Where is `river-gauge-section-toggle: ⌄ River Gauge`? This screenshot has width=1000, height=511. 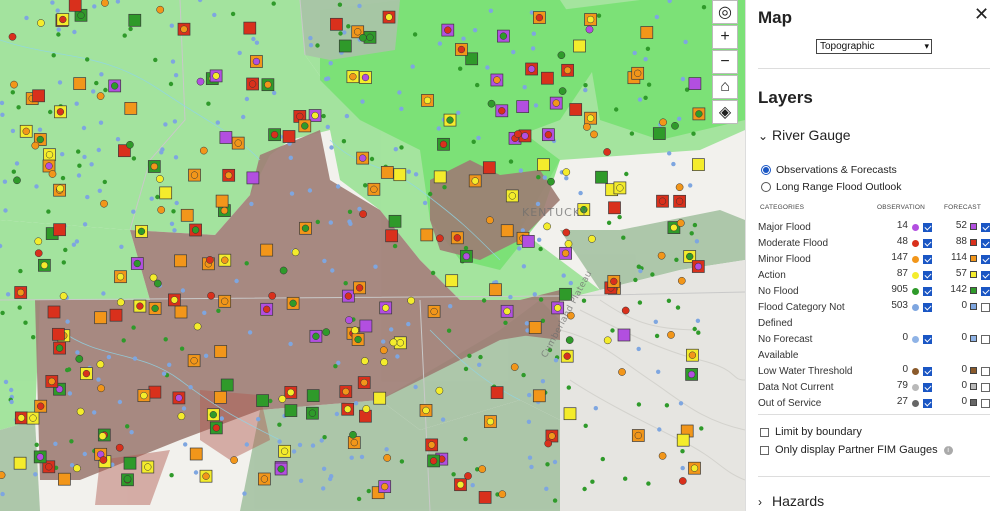 river-gauge-section-toggle: ⌄ River Gauge is located at coordinates (804, 135).